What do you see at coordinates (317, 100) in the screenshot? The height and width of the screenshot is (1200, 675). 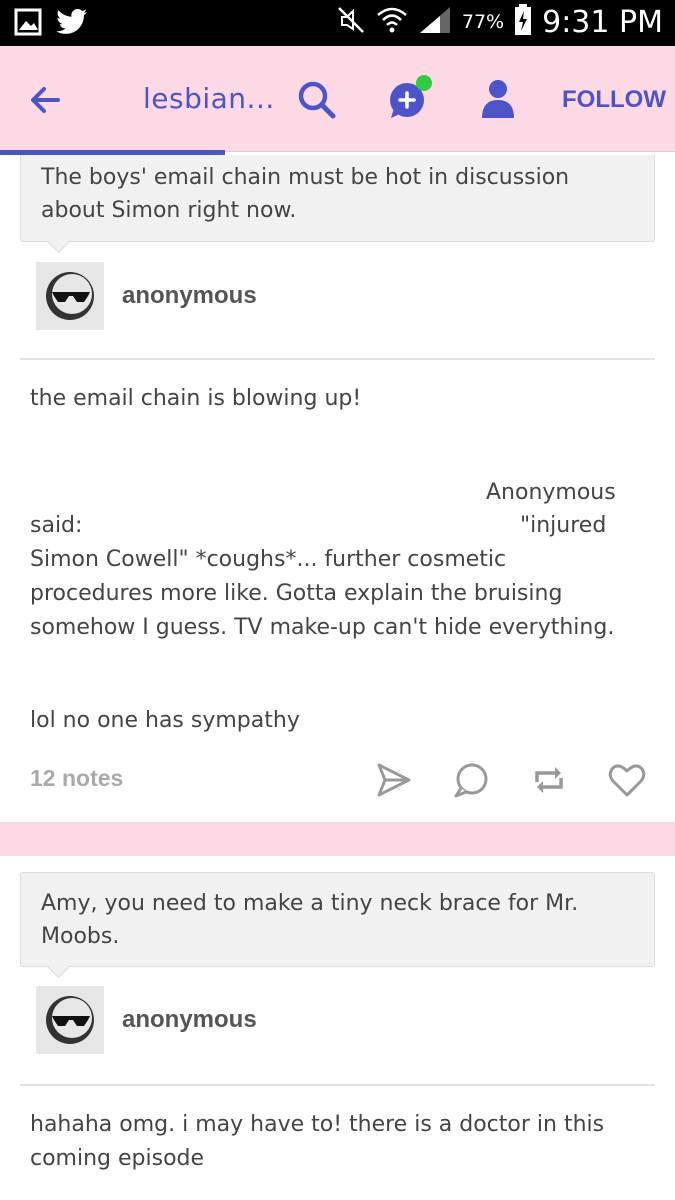 I see `search-icon` at bounding box center [317, 100].